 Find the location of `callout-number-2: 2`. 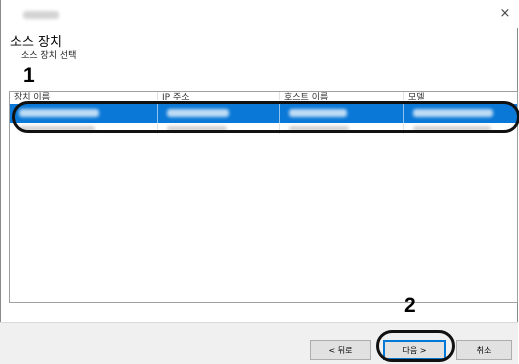

callout-number-2: 2 is located at coordinates (410, 305).